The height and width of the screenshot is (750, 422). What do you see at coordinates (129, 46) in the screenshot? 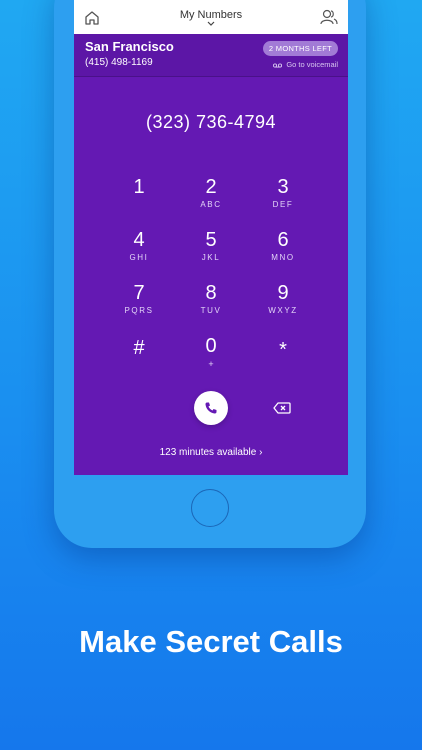
I see `city-name: San Francisco` at bounding box center [129, 46].